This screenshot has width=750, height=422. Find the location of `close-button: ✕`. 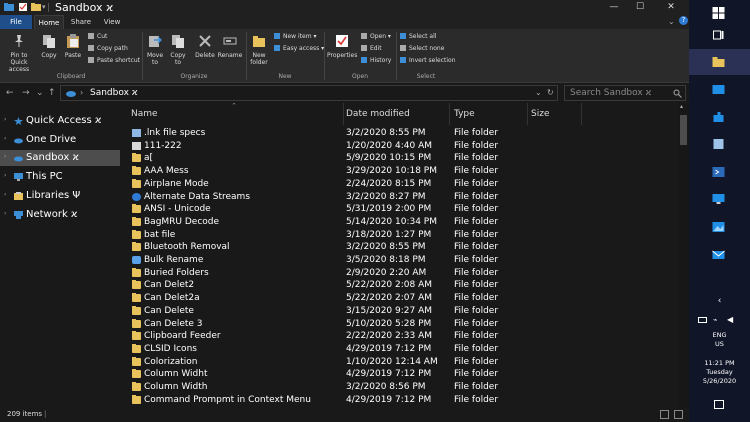

close-button: ✕ is located at coordinates (671, 7).